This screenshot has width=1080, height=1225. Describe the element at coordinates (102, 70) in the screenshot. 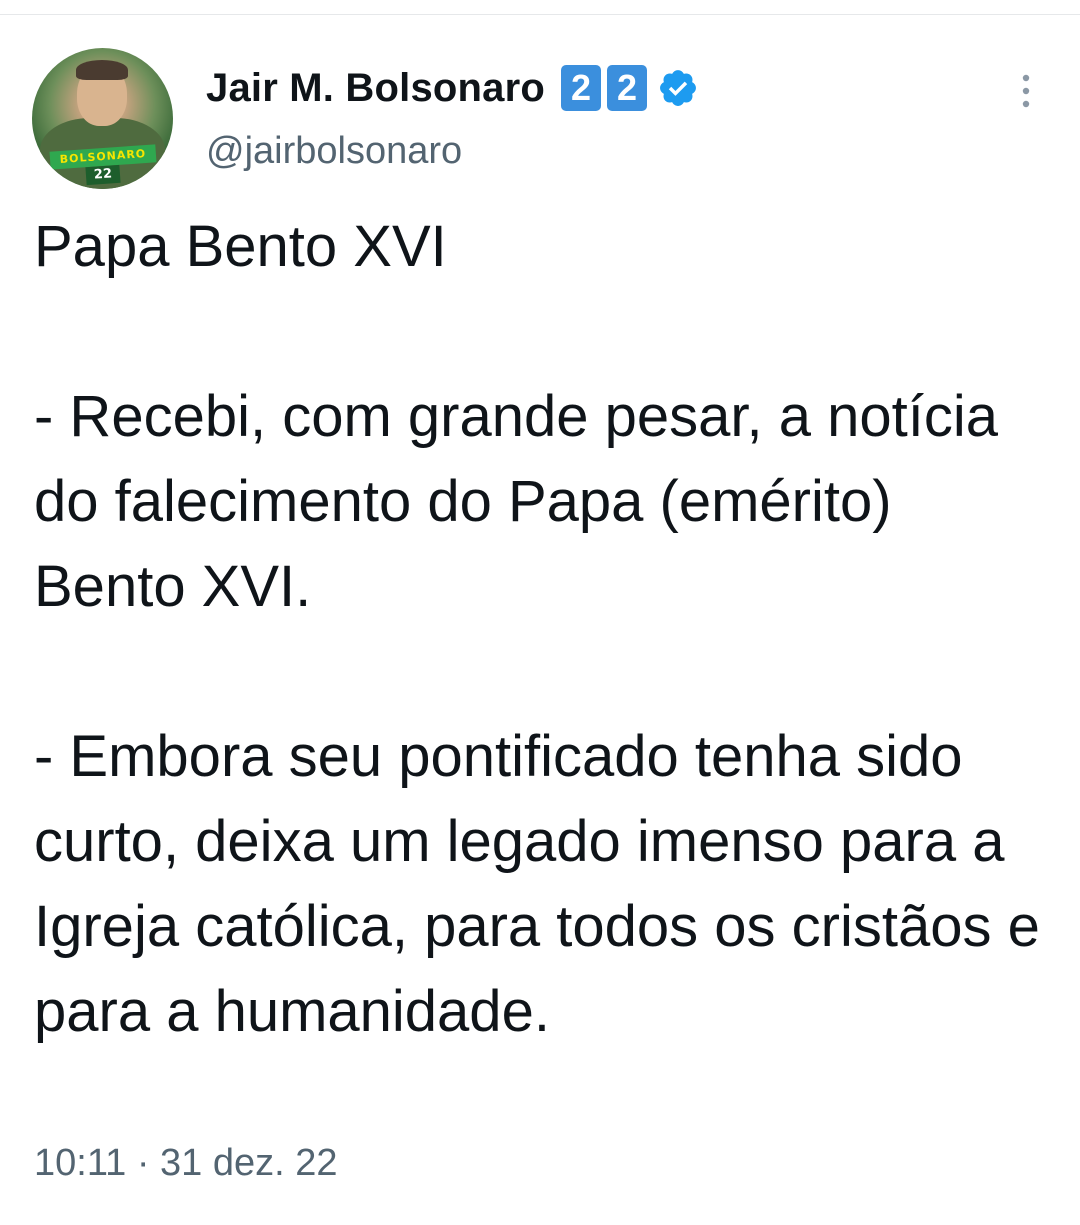

I see `avatar-hair` at that location.